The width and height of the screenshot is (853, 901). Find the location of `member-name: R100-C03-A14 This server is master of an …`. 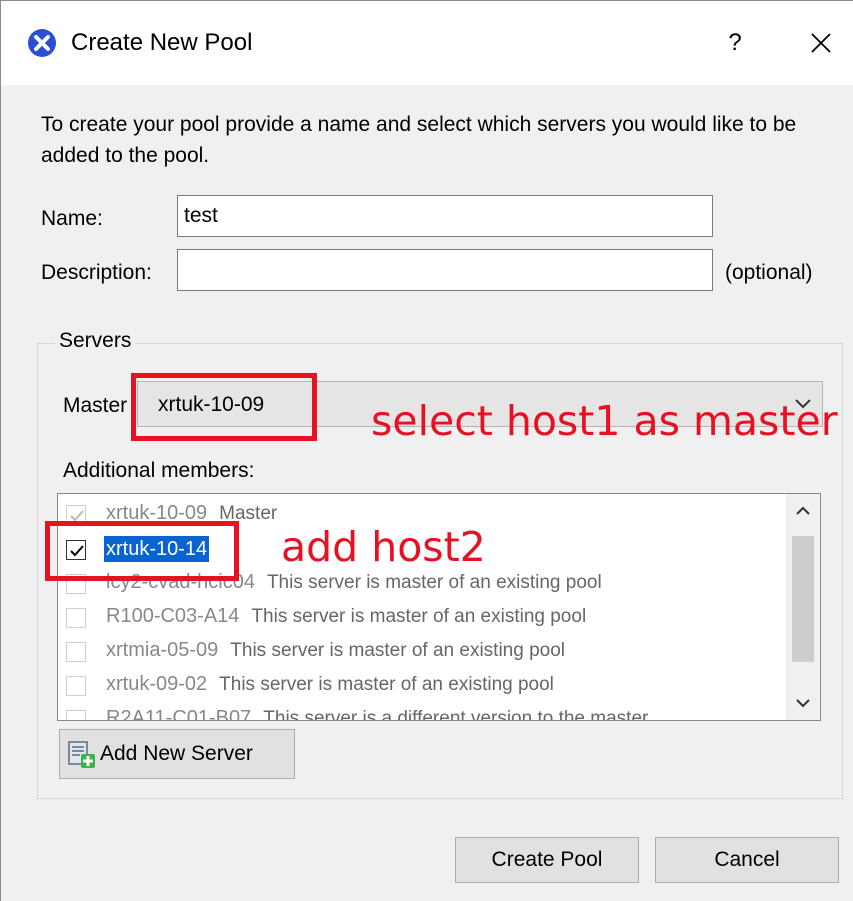

member-name: R100-C03-A14 This server is master of an … is located at coordinates (346, 616).